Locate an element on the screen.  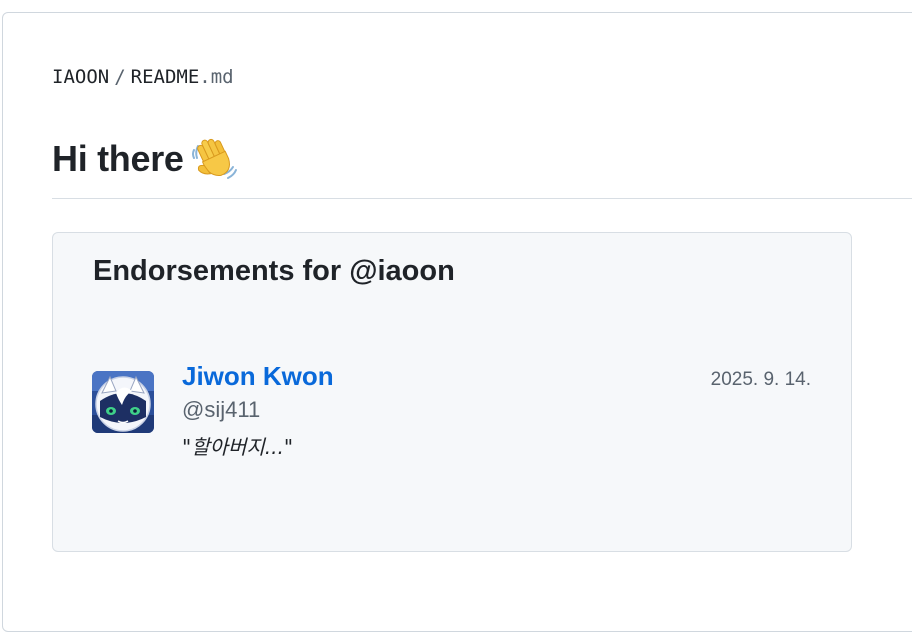
endorser-name-link: Jiwon Kwon is located at coordinates (258, 376).